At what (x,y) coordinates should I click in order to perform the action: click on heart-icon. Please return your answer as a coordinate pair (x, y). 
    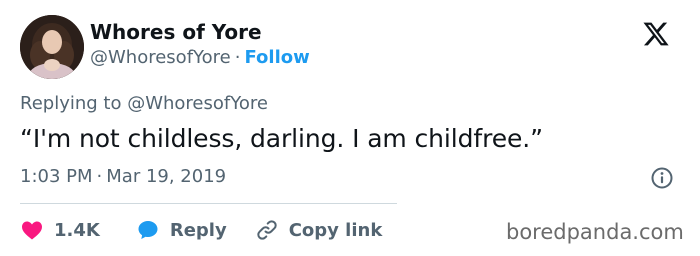
    Looking at the image, I should click on (32, 230).